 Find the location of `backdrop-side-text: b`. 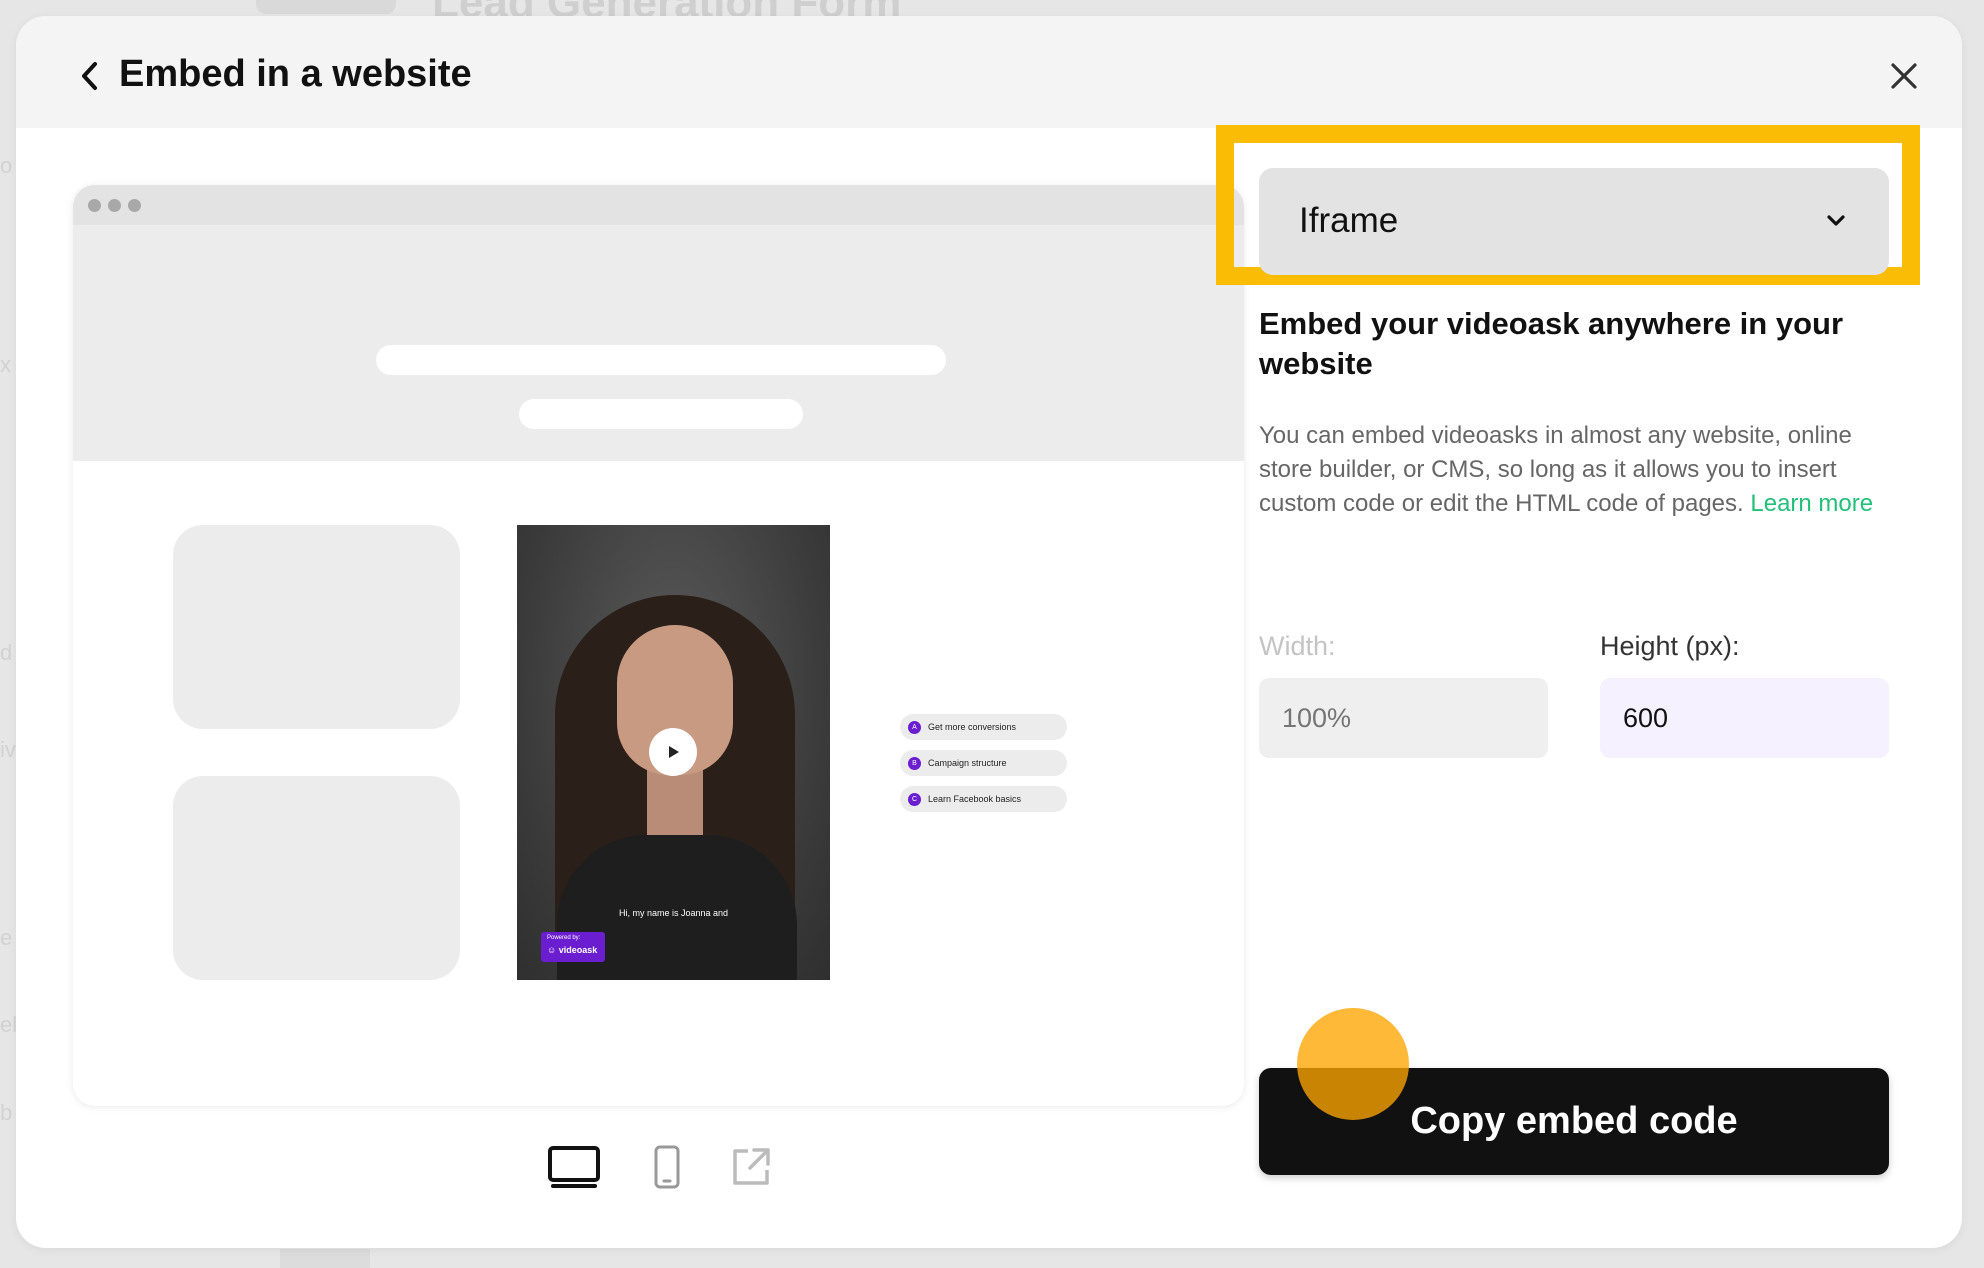

backdrop-side-text: b is located at coordinates (6, 1112).